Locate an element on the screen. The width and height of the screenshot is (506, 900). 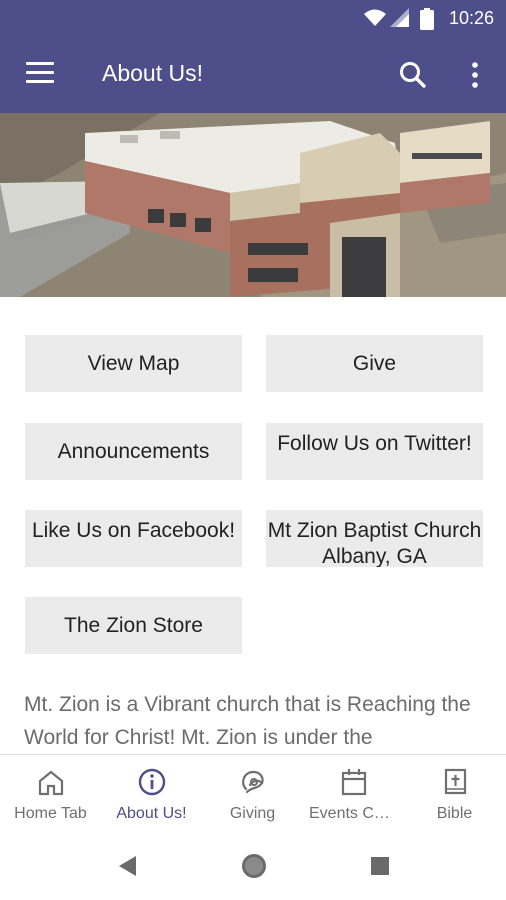
tab-about-us-label: About Us! is located at coordinates (151, 813).